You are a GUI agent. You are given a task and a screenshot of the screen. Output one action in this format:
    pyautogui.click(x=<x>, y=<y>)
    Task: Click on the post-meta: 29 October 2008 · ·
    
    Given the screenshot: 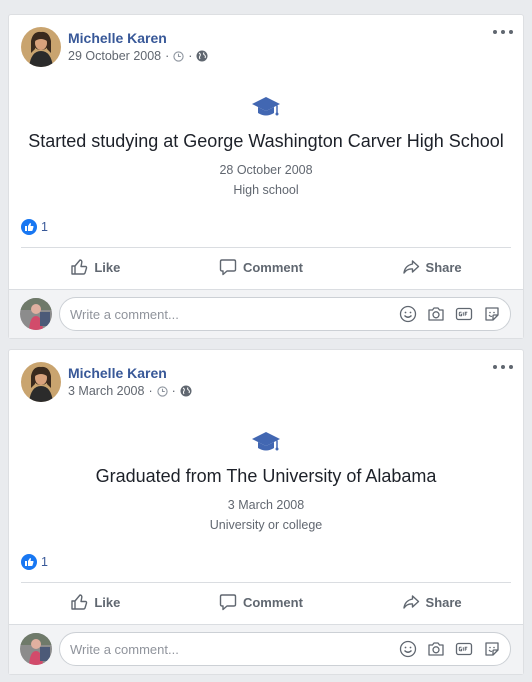 What is the action you would take?
    pyautogui.click(x=138, y=56)
    